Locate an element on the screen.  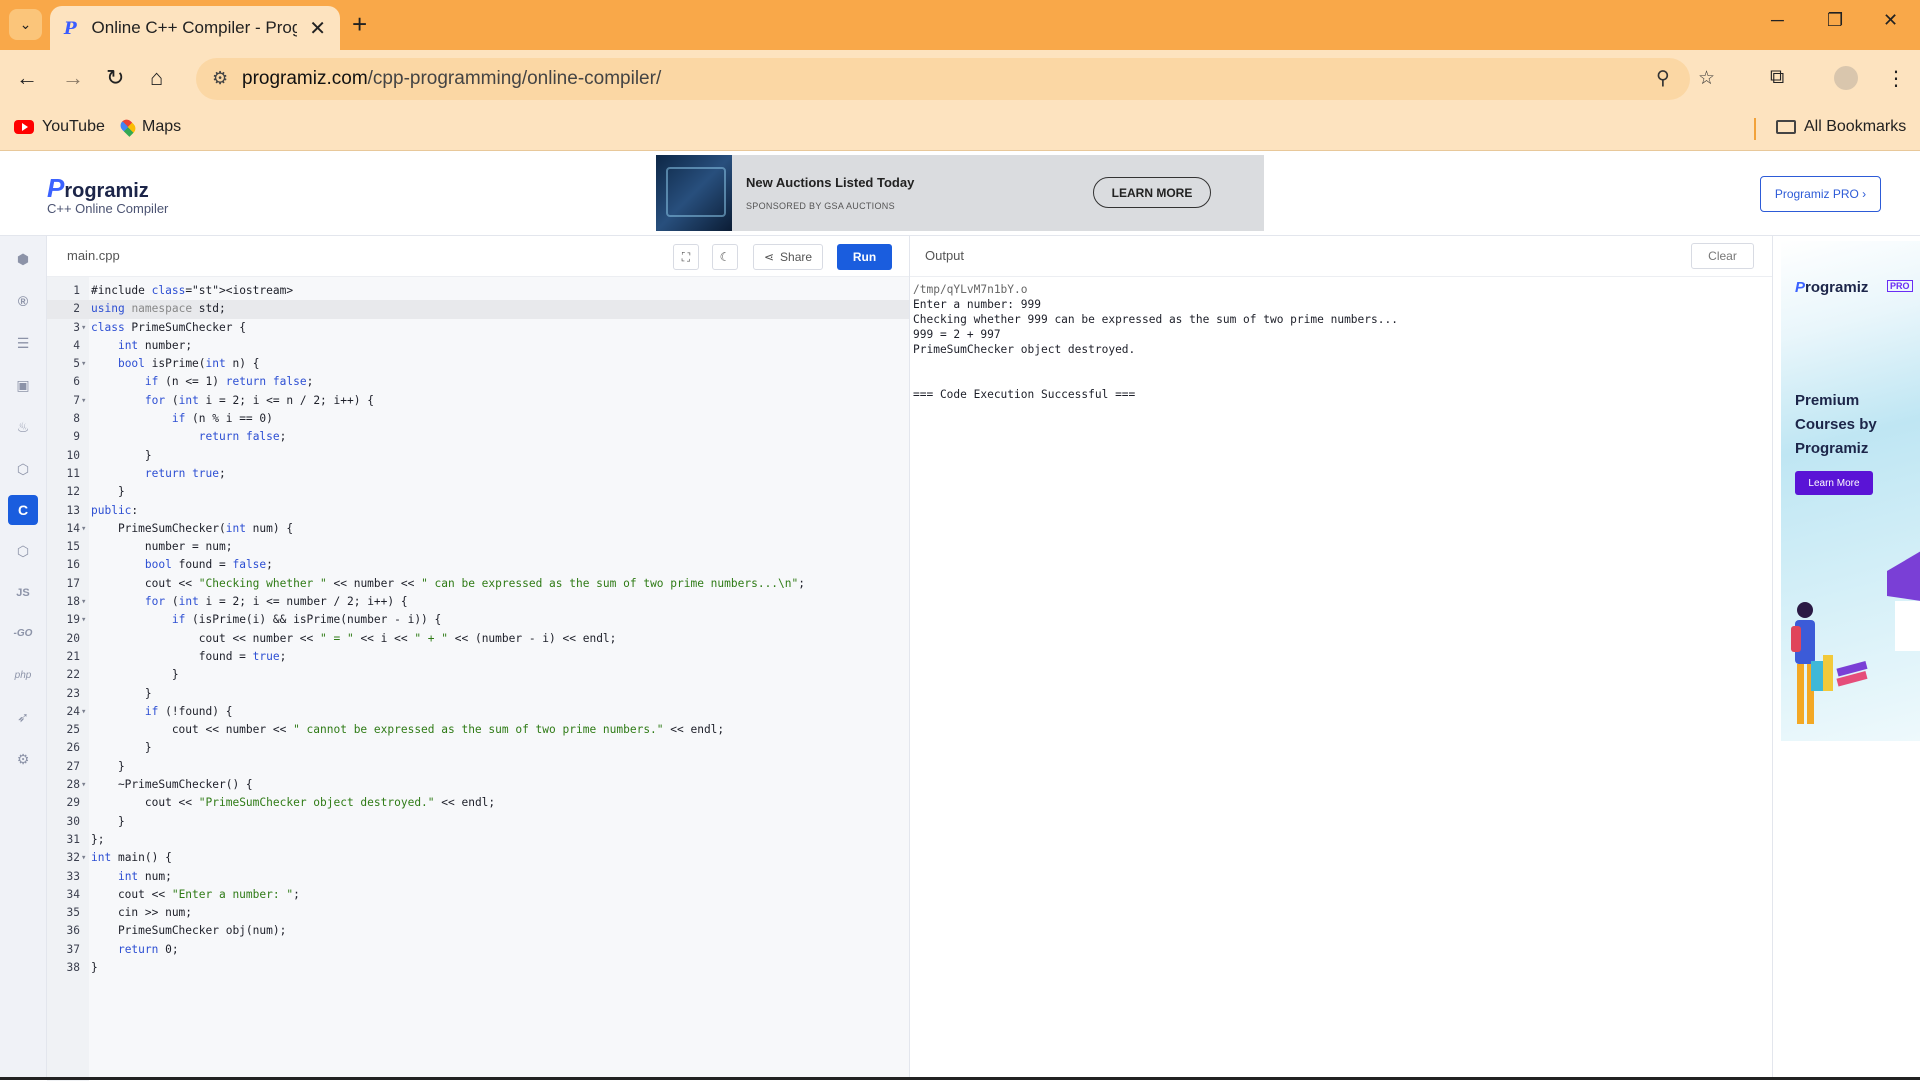
code-line: 37 return 0; is located at coordinates (478, 950).